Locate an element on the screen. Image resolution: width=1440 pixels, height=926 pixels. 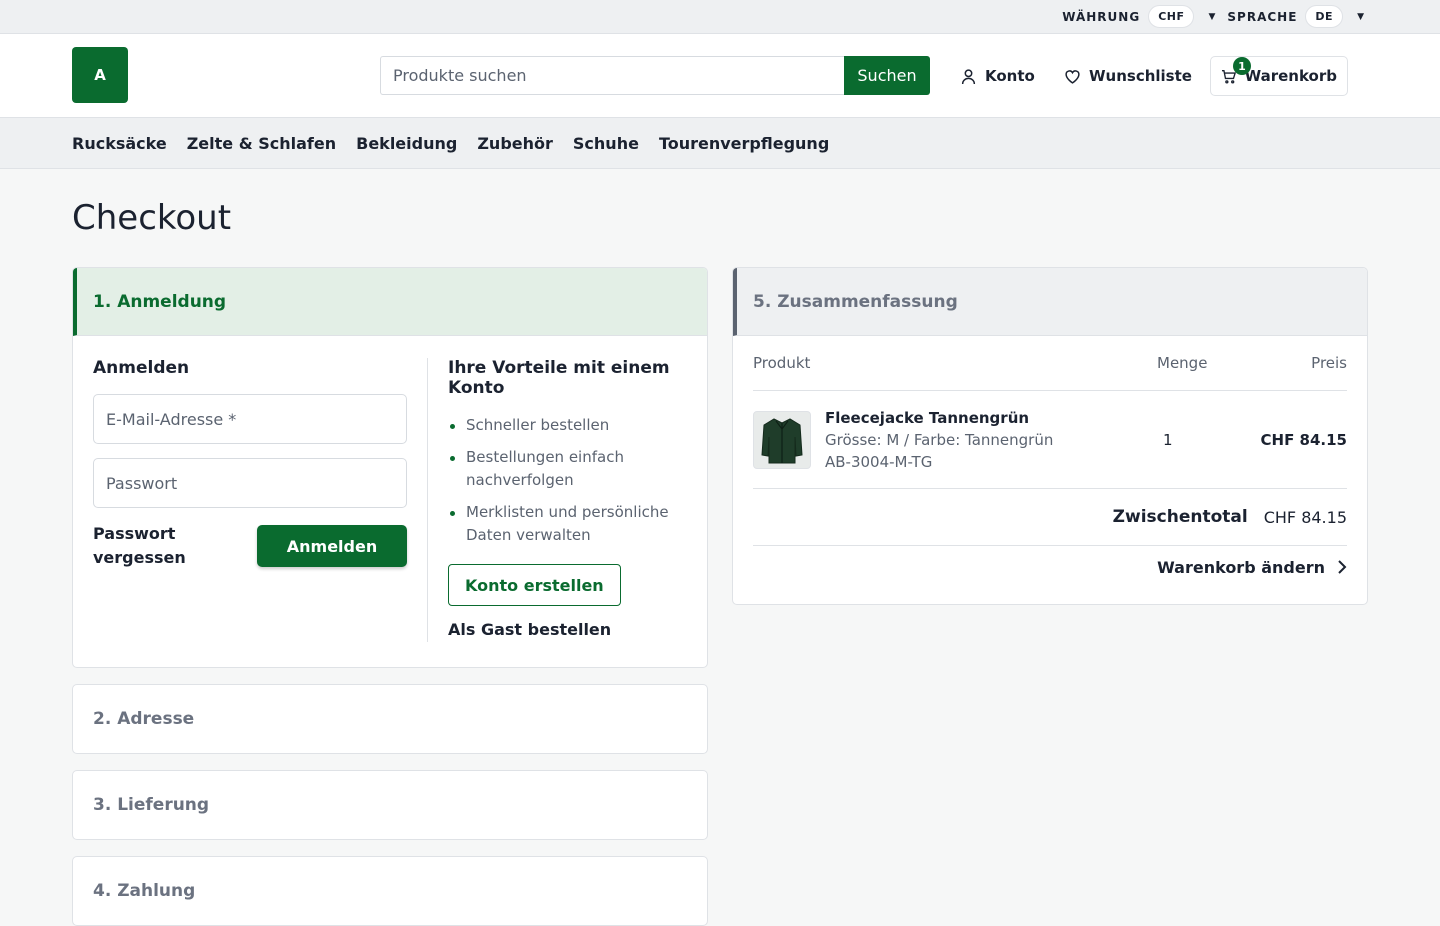
benefit-item: Schneller bestellen is located at coordinates (568, 425).